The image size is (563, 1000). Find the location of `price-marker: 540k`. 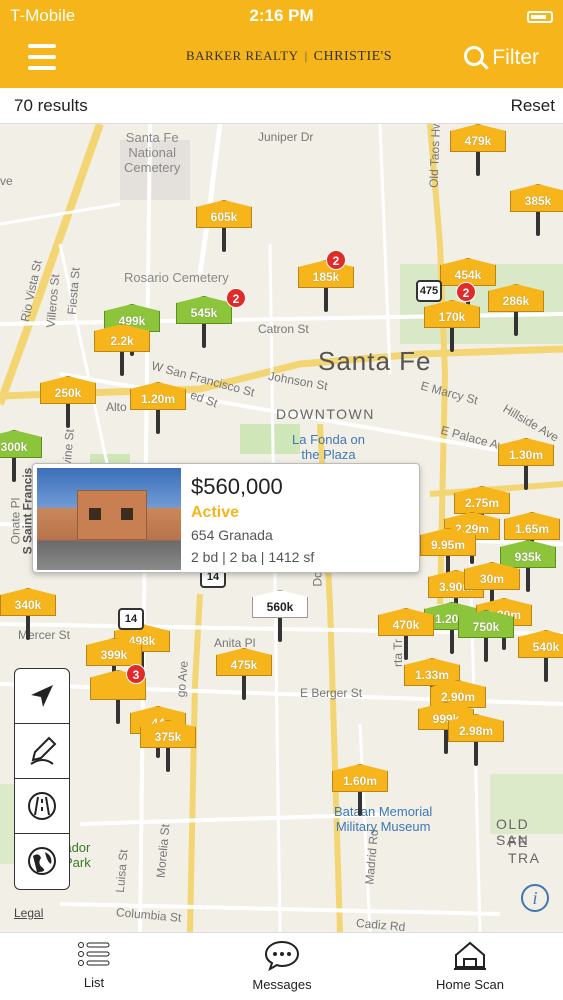

price-marker: 540k is located at coordinates (540, 656).